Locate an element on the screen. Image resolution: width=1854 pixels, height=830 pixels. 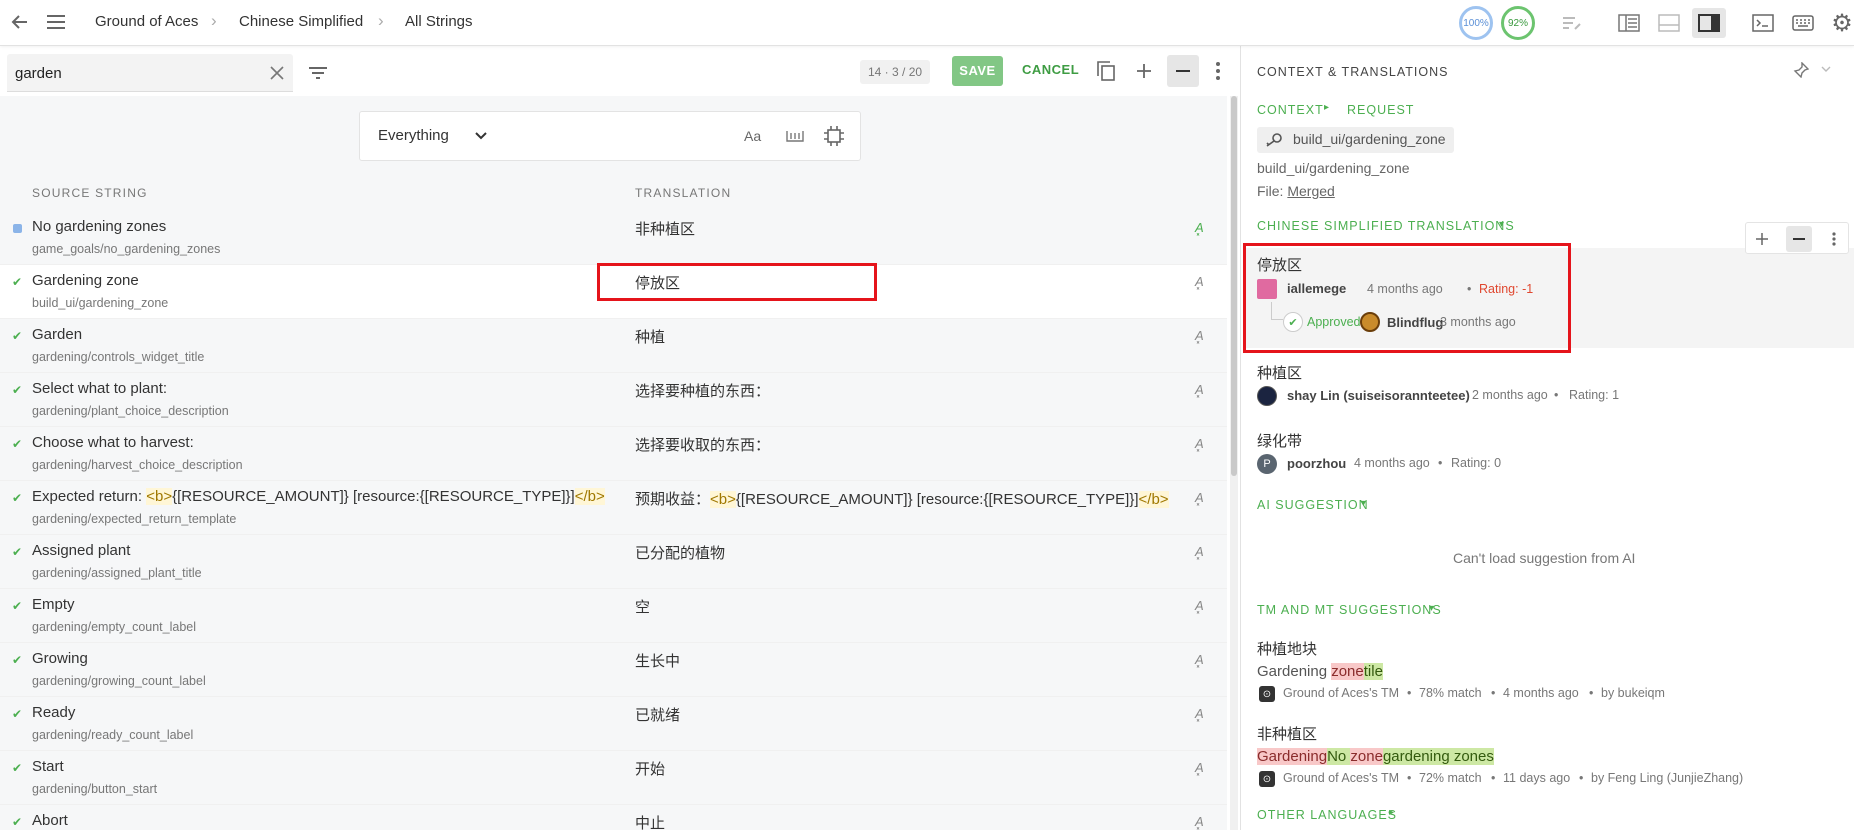
string-row: ✔ Abort 中止 A͓ is located at coordinates (613, 817).